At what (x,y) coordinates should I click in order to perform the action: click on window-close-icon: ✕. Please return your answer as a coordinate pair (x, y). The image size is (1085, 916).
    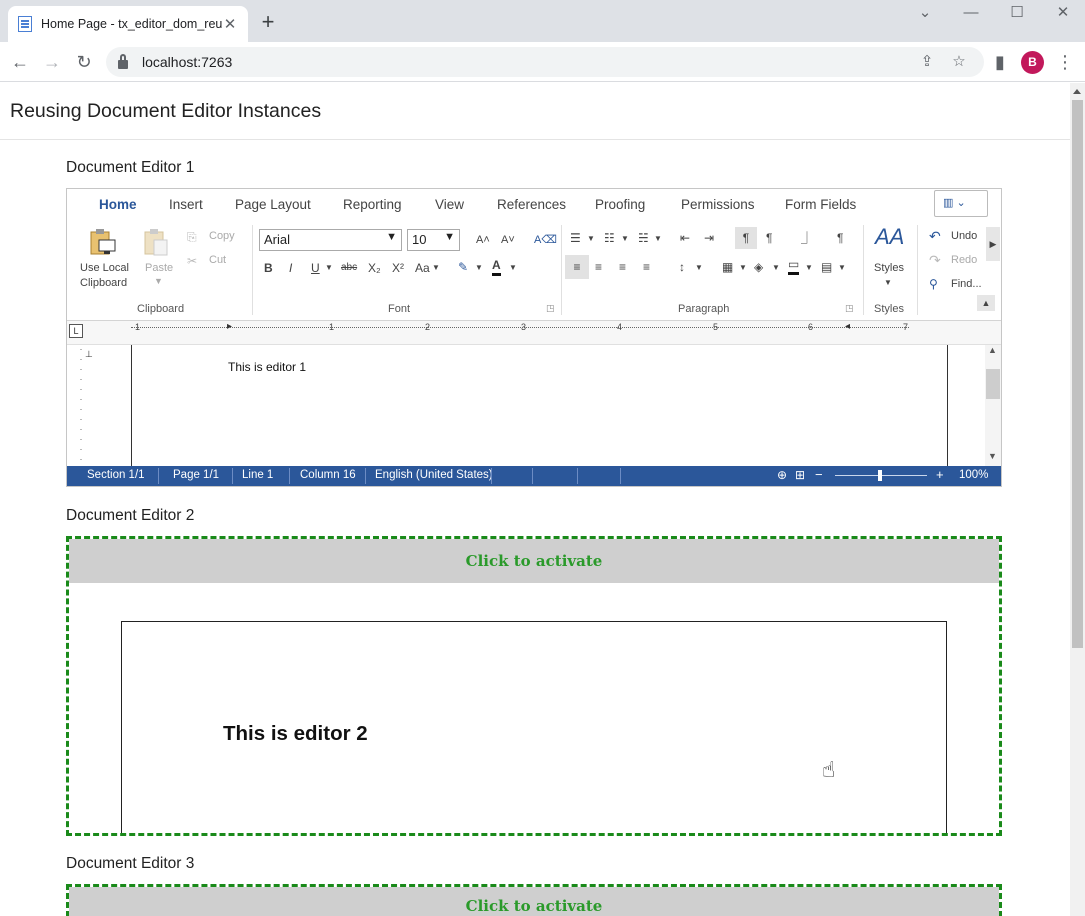
    Looking at the image, I should click on (1062, 14).